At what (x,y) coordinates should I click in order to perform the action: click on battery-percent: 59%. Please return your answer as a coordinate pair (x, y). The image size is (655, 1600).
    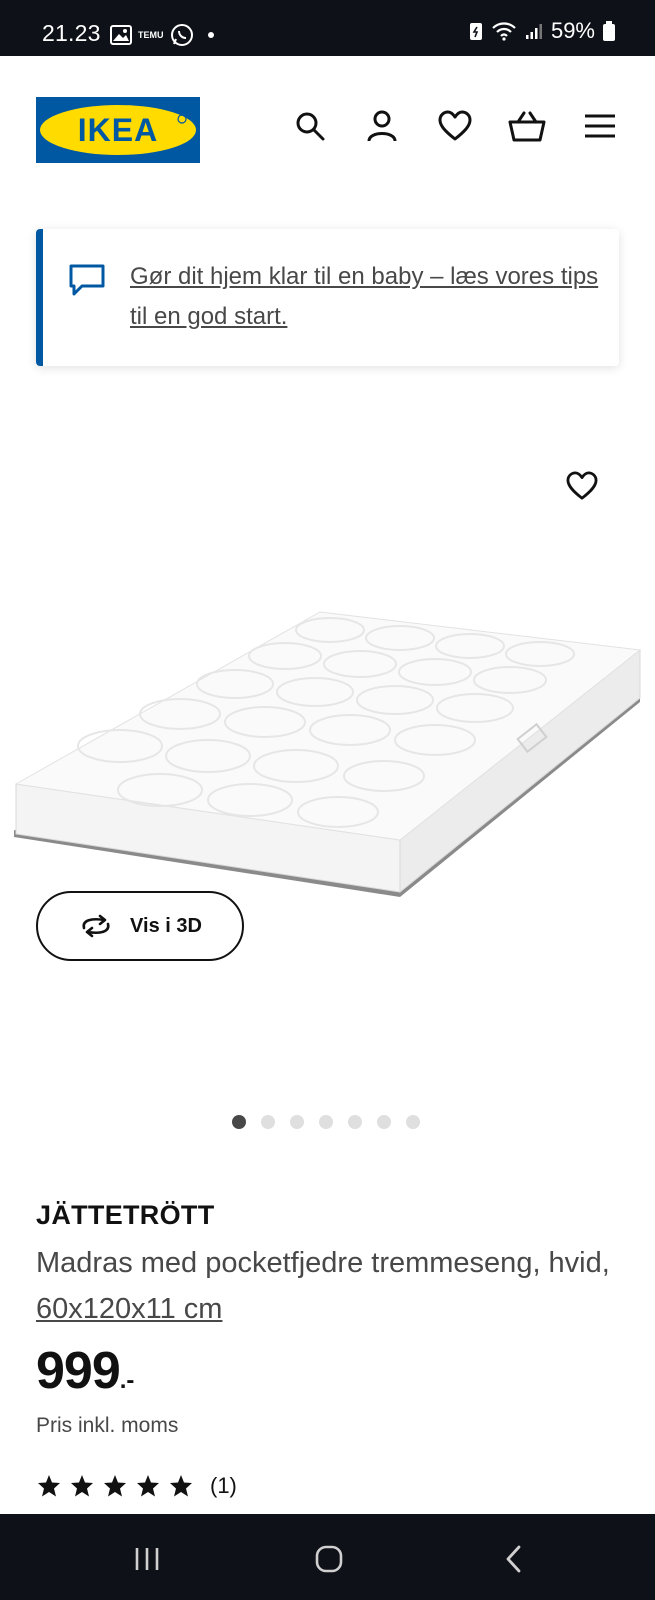
    Looking at the image, I should click on (572, 30).